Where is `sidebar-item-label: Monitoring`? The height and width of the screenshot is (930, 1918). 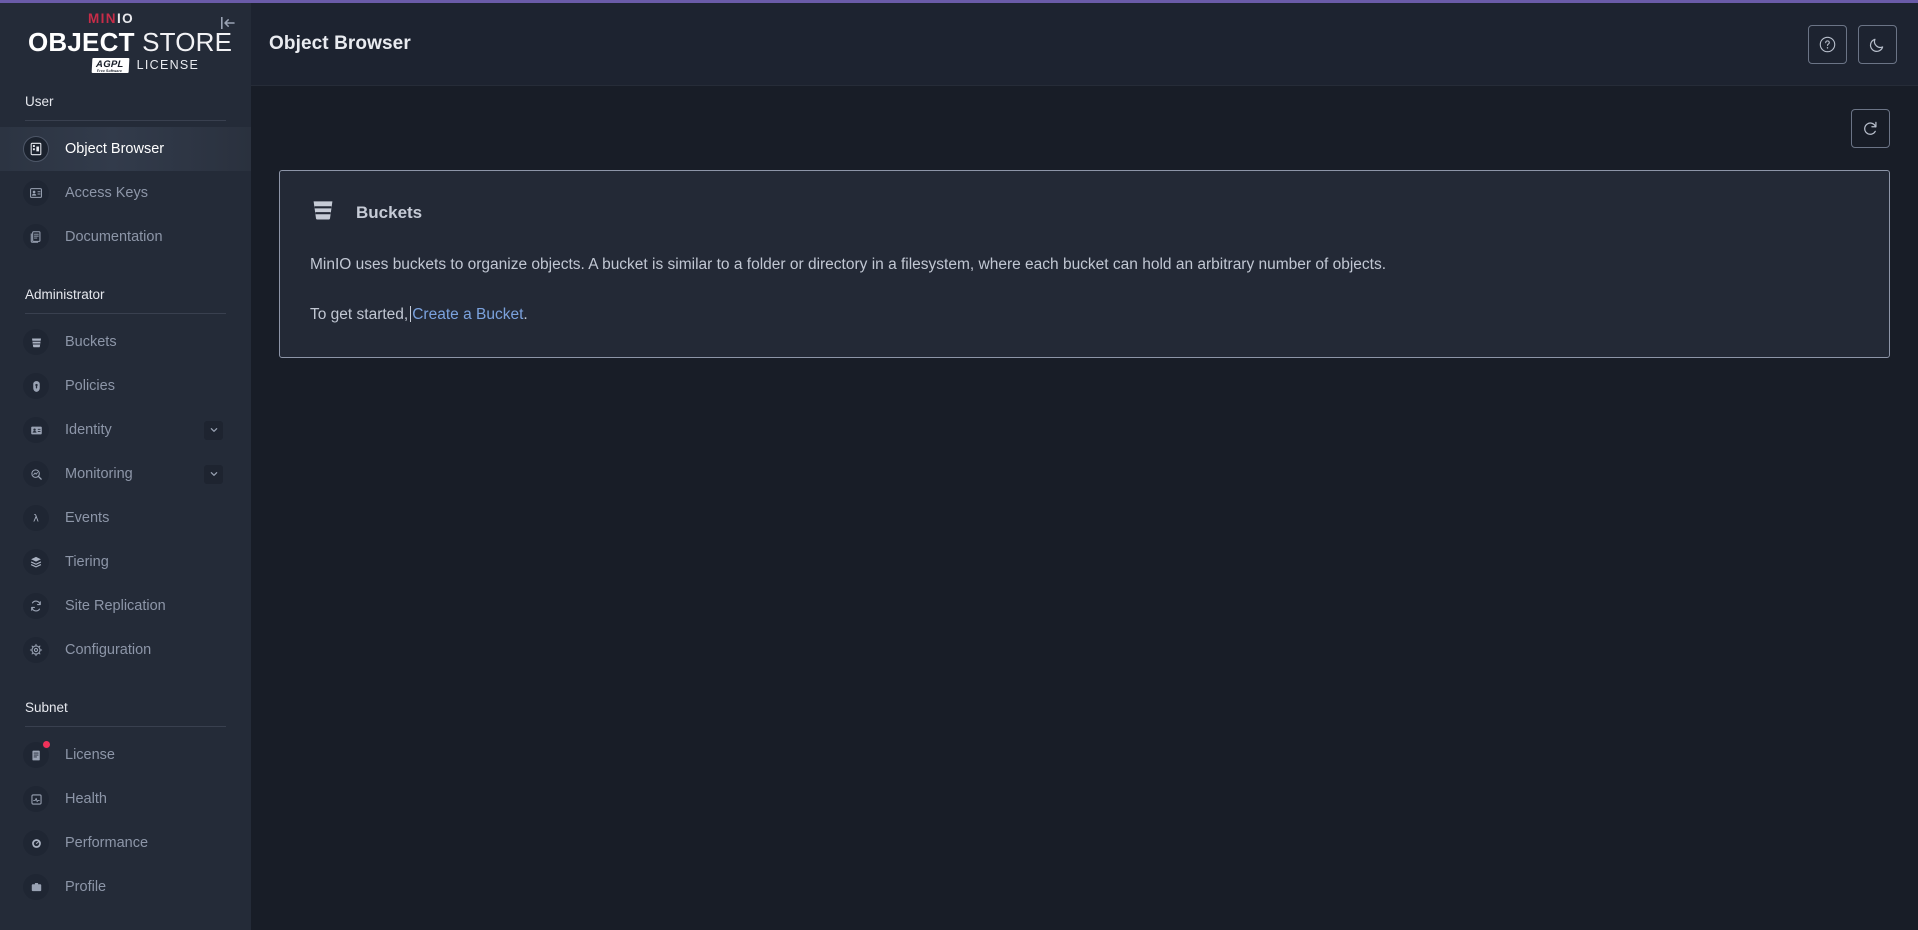
sidebar-item-label: Monitoring is located at coordinates (99, 474).